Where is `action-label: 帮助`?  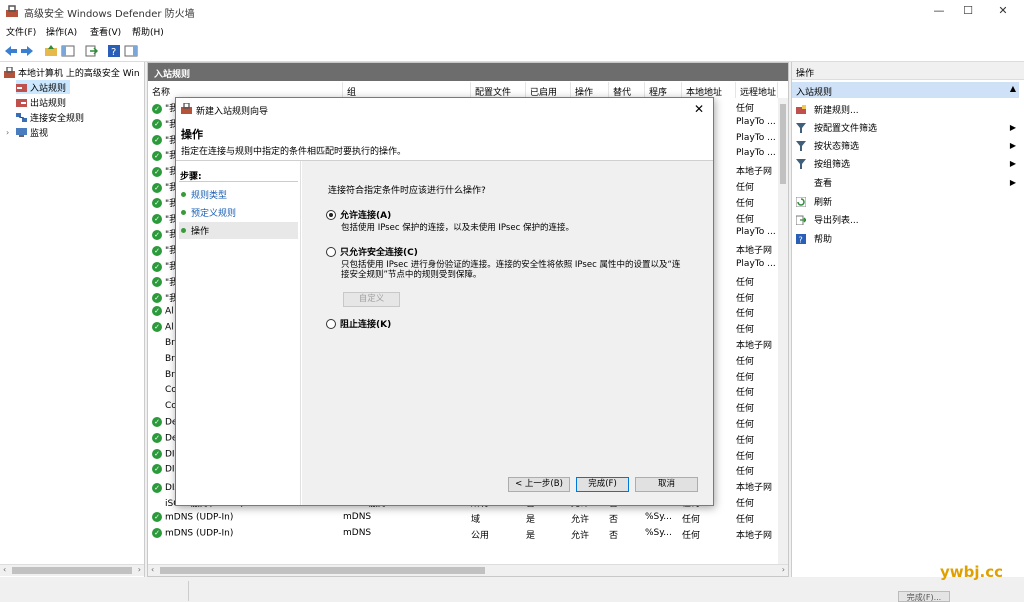 action-label: 帮助 is located at coordinates (823, 240).